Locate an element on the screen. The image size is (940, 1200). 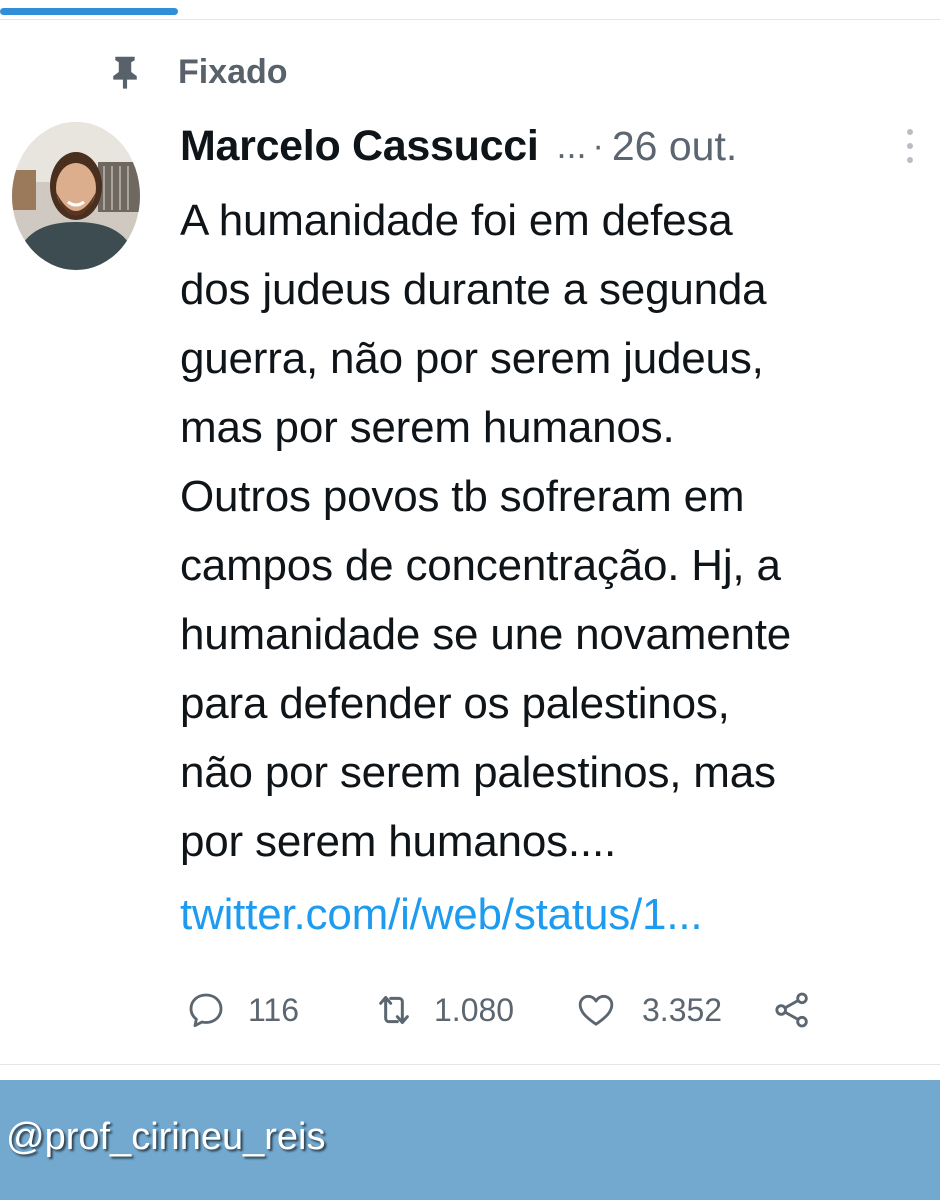
share-icon is located at coordinates (791, 1010).